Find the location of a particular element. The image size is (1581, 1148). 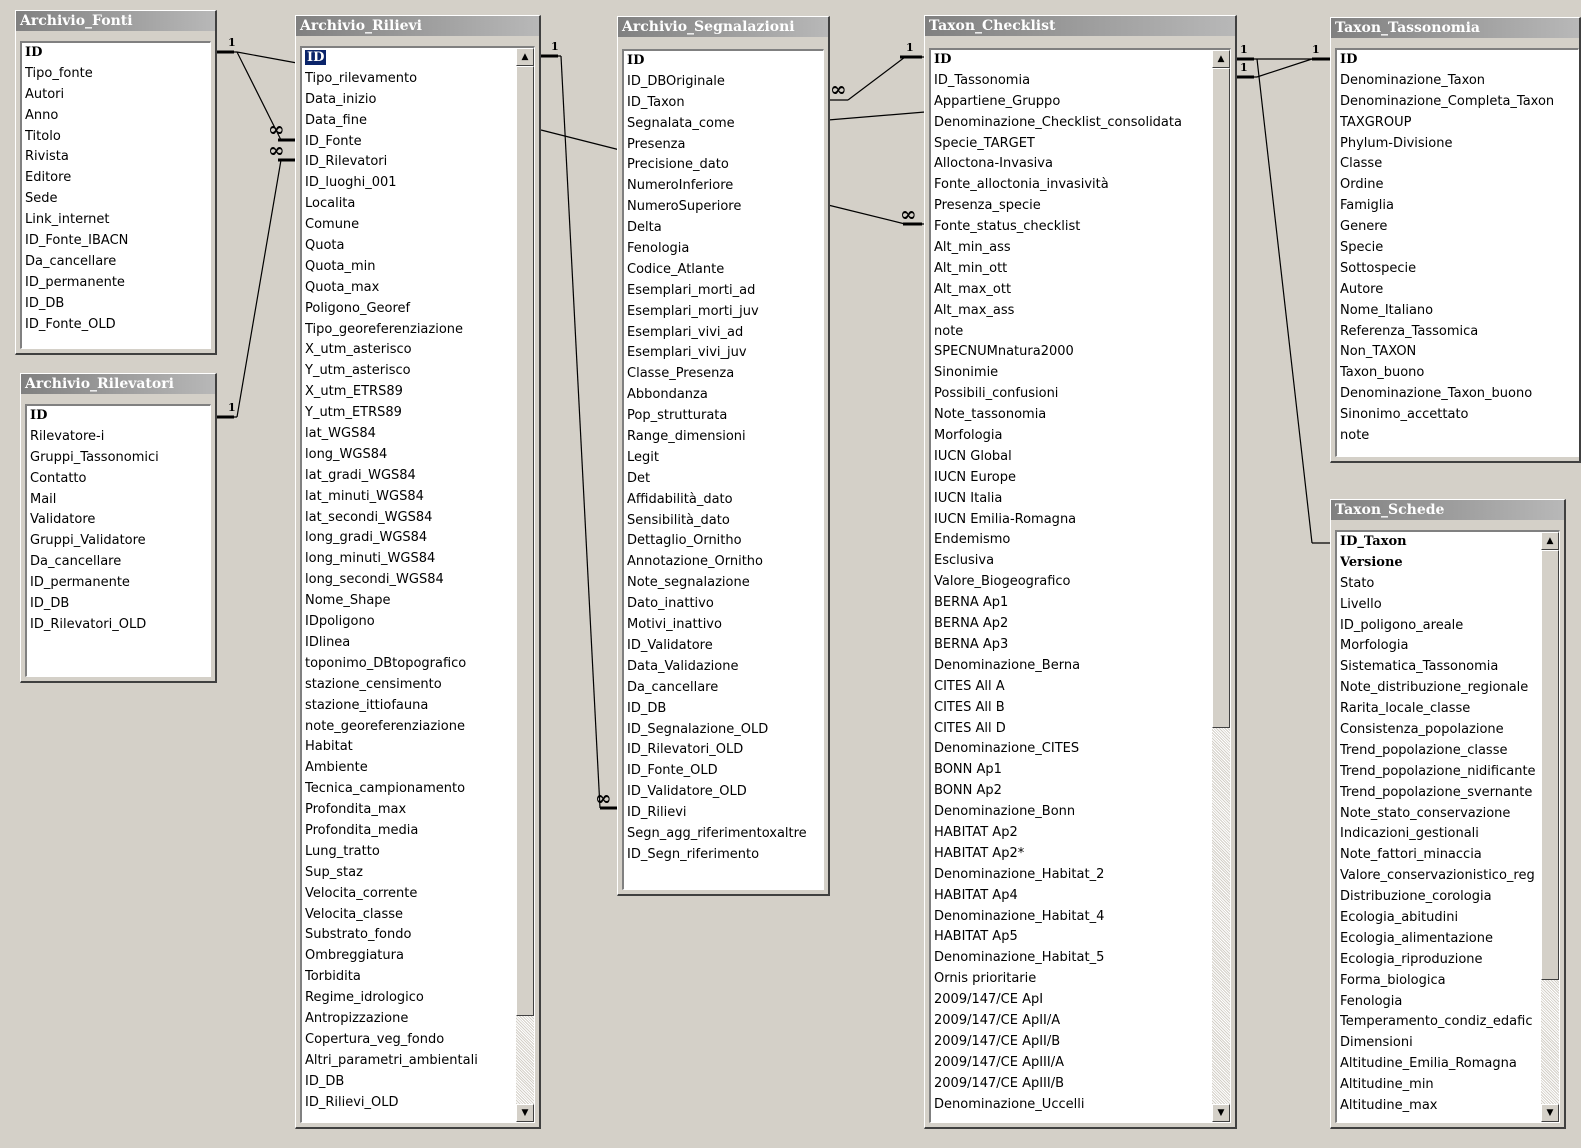

field-item: Quota is located at coordinates (409, 246).